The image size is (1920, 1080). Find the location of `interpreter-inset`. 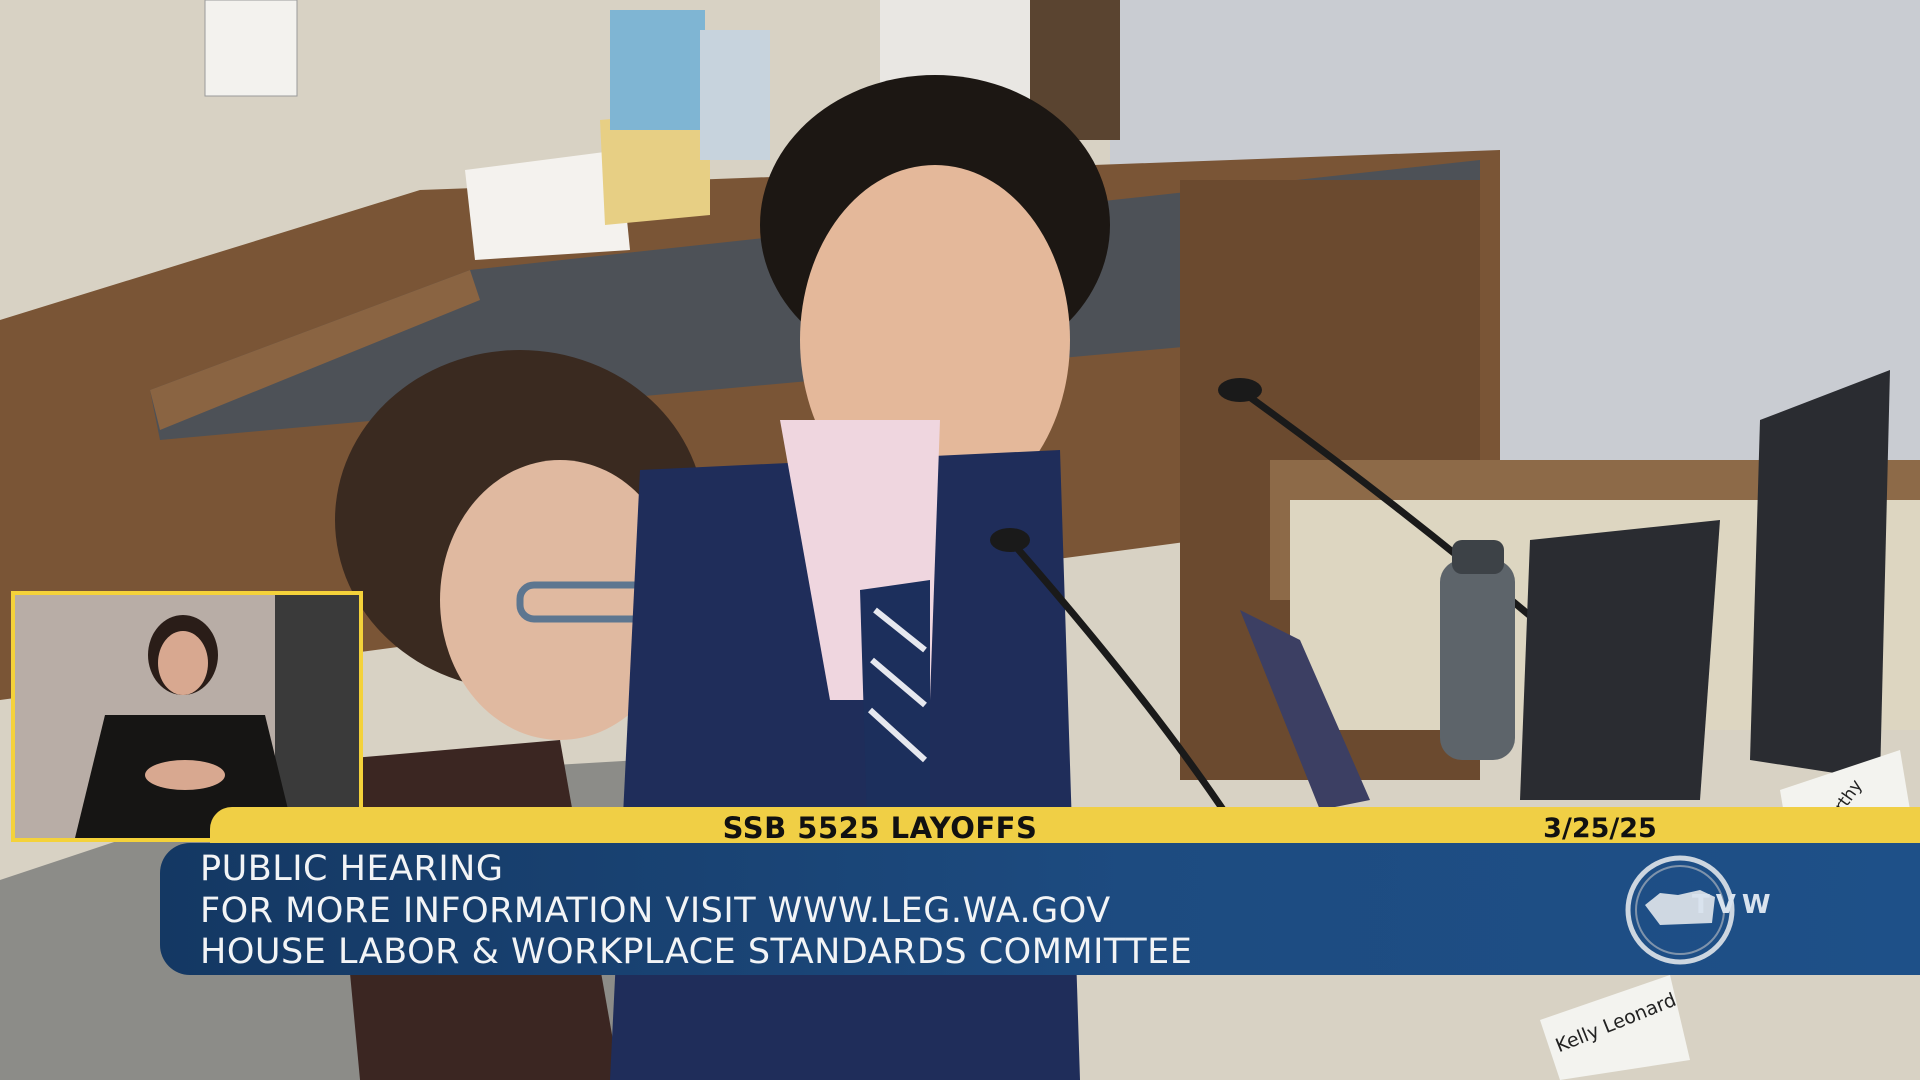

interpreter-inset is located at coordinates (187, 716).